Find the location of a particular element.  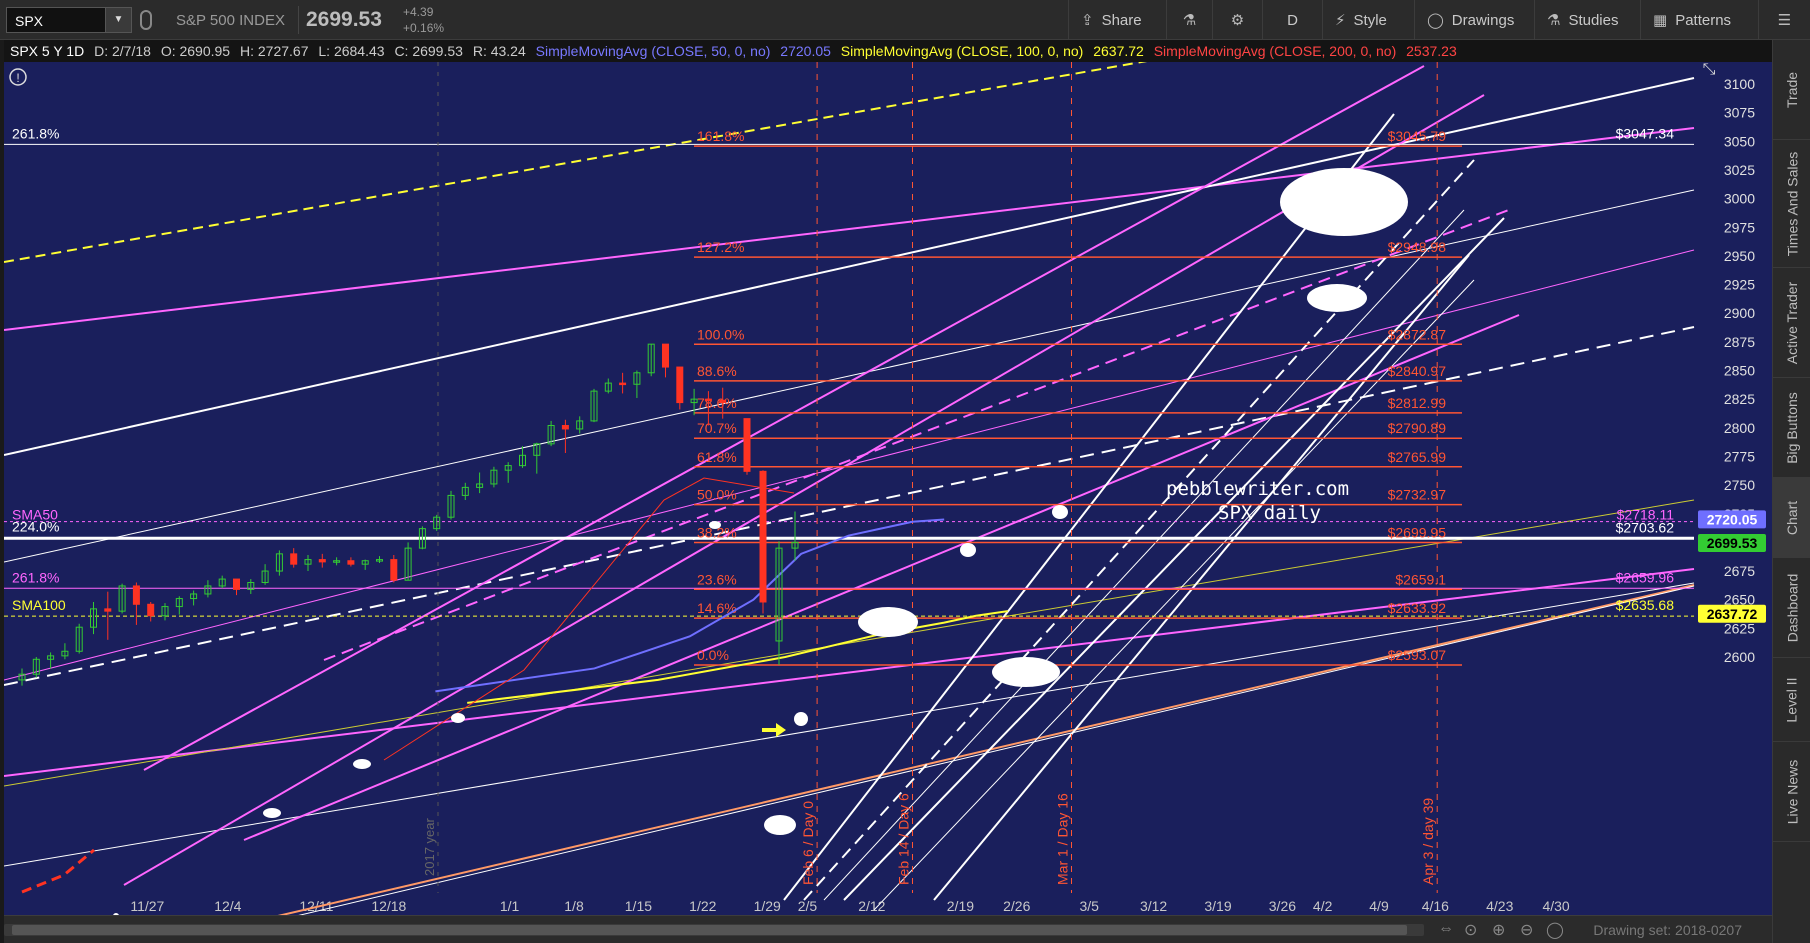

price-change-percent: +0.16% is located at coordinates (424, 28).